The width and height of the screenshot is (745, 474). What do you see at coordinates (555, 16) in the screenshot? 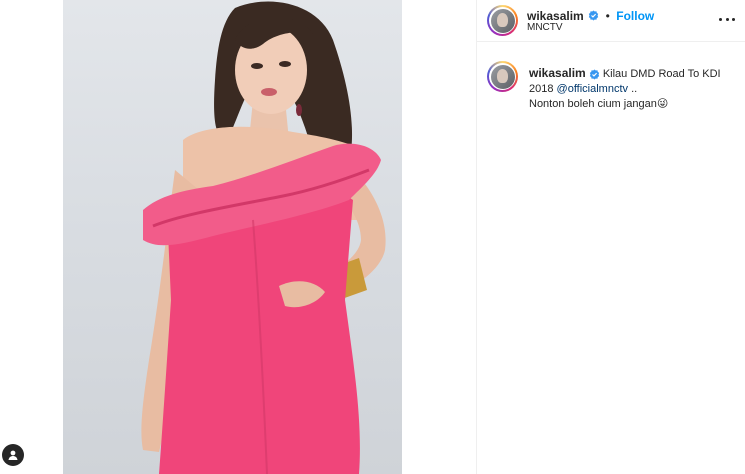
I see `author-username: wikasalim` at bounding box center [555, 16].